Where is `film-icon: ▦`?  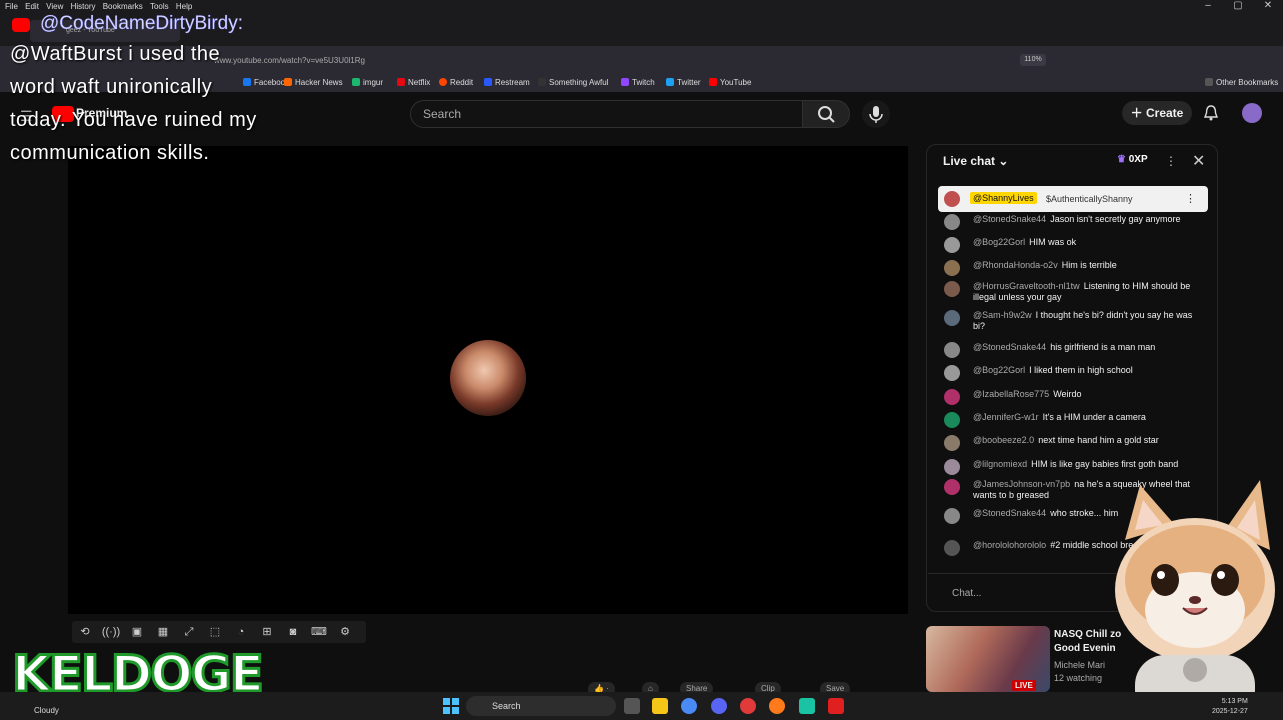
film-icon: ▦ is located at coordinates (163, 632).